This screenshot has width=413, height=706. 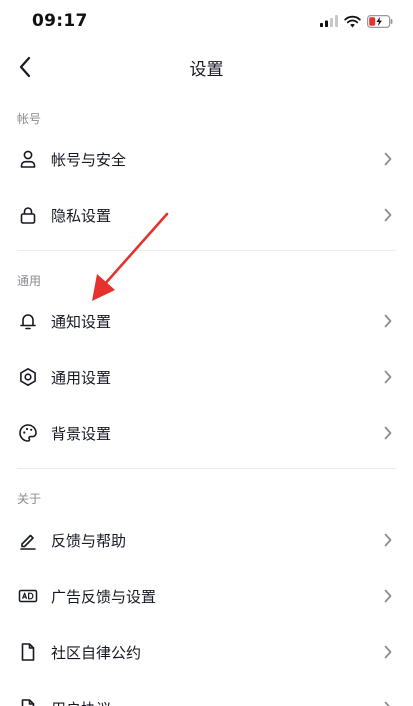 What do you see at coordinates (81, 702) in the screenshot?
I see `settings-item-label: 用户协议` at bounding box center [81, 702].